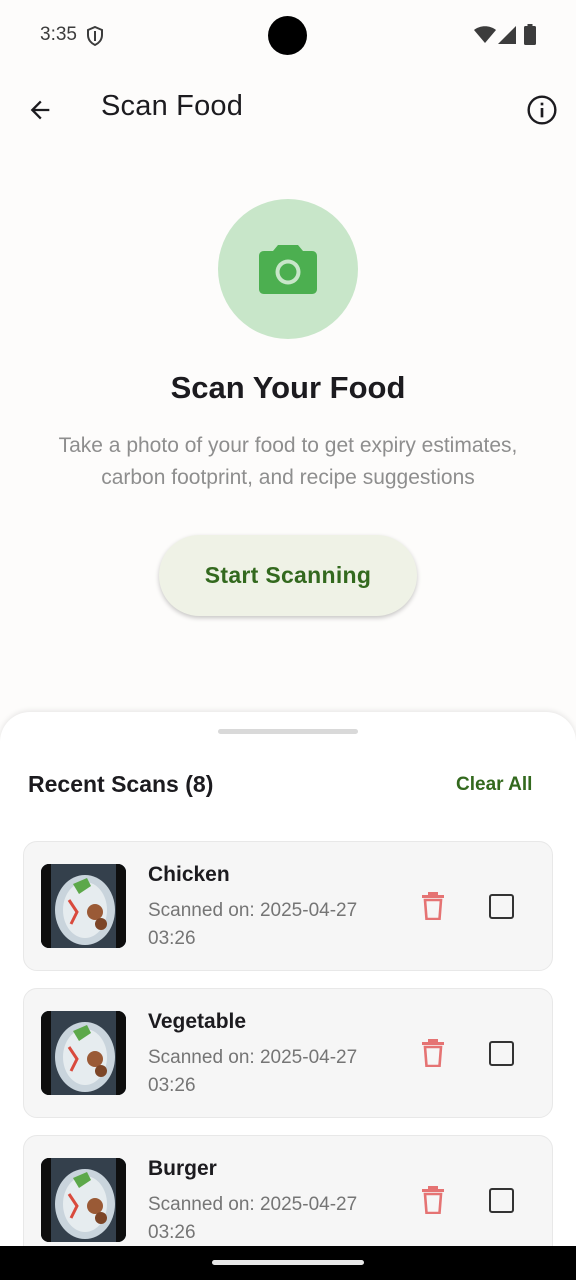 The width and height of the screenshot is (576, 1280). Describe the element at coordinates (485, 34) in the screenshot. I see `wifi-icon` at that location.